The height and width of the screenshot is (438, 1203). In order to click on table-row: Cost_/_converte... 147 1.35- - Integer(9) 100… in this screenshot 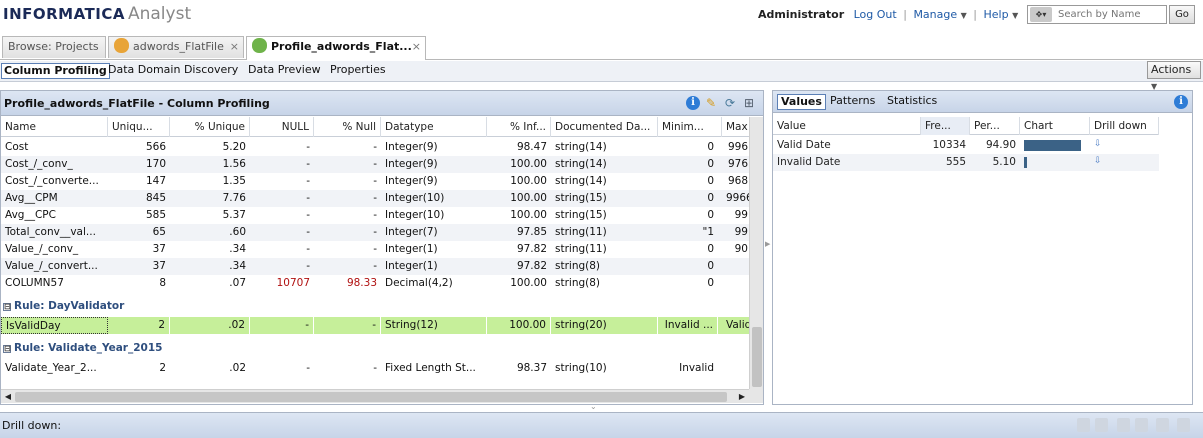, I will do `click(375, 181)`.